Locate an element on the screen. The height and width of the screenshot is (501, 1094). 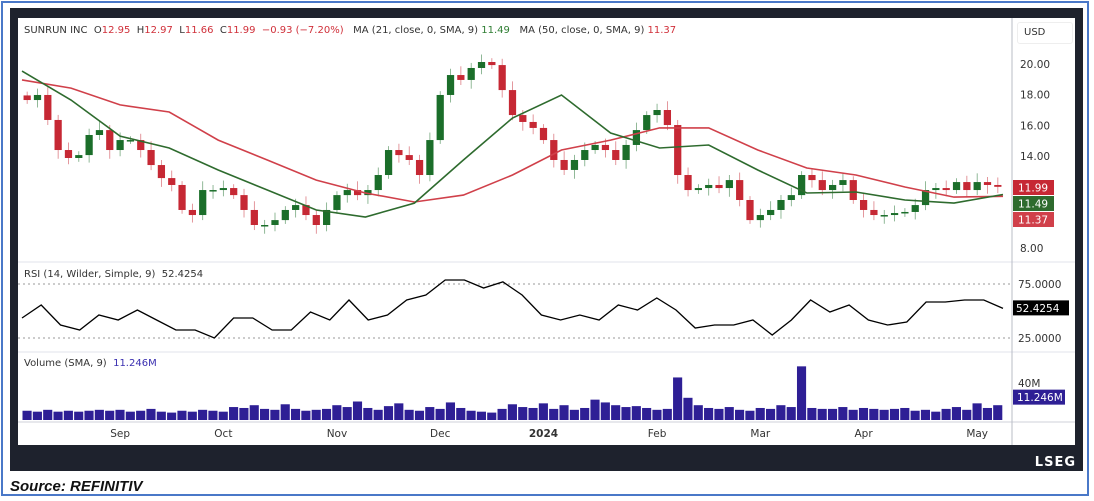
last-price-label: 11.99 is located at coordinates (1033, 189).